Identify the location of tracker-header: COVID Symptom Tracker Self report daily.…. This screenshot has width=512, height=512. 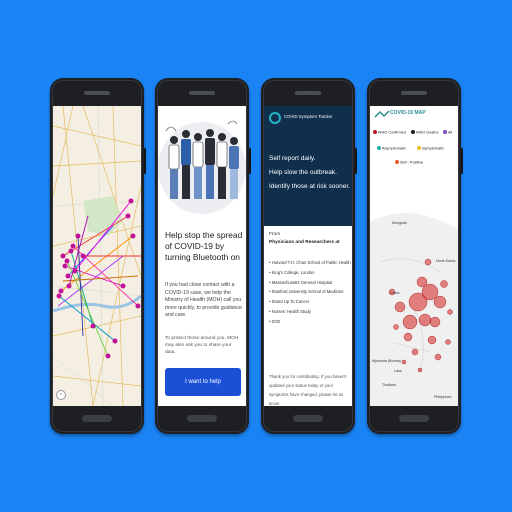
(308, 166).